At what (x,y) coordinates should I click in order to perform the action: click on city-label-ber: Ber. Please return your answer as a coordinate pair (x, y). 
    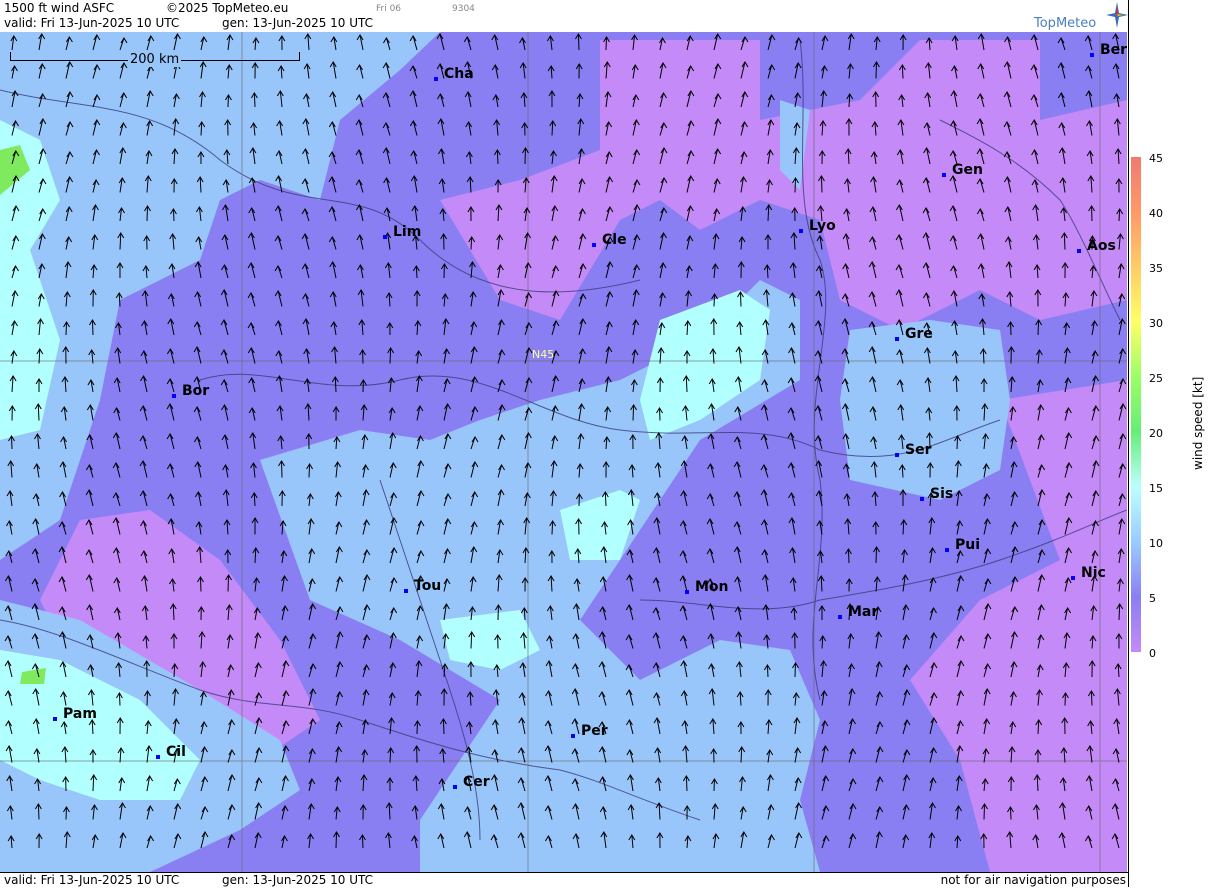
    Looking at the image, I should click on (1108, 50).